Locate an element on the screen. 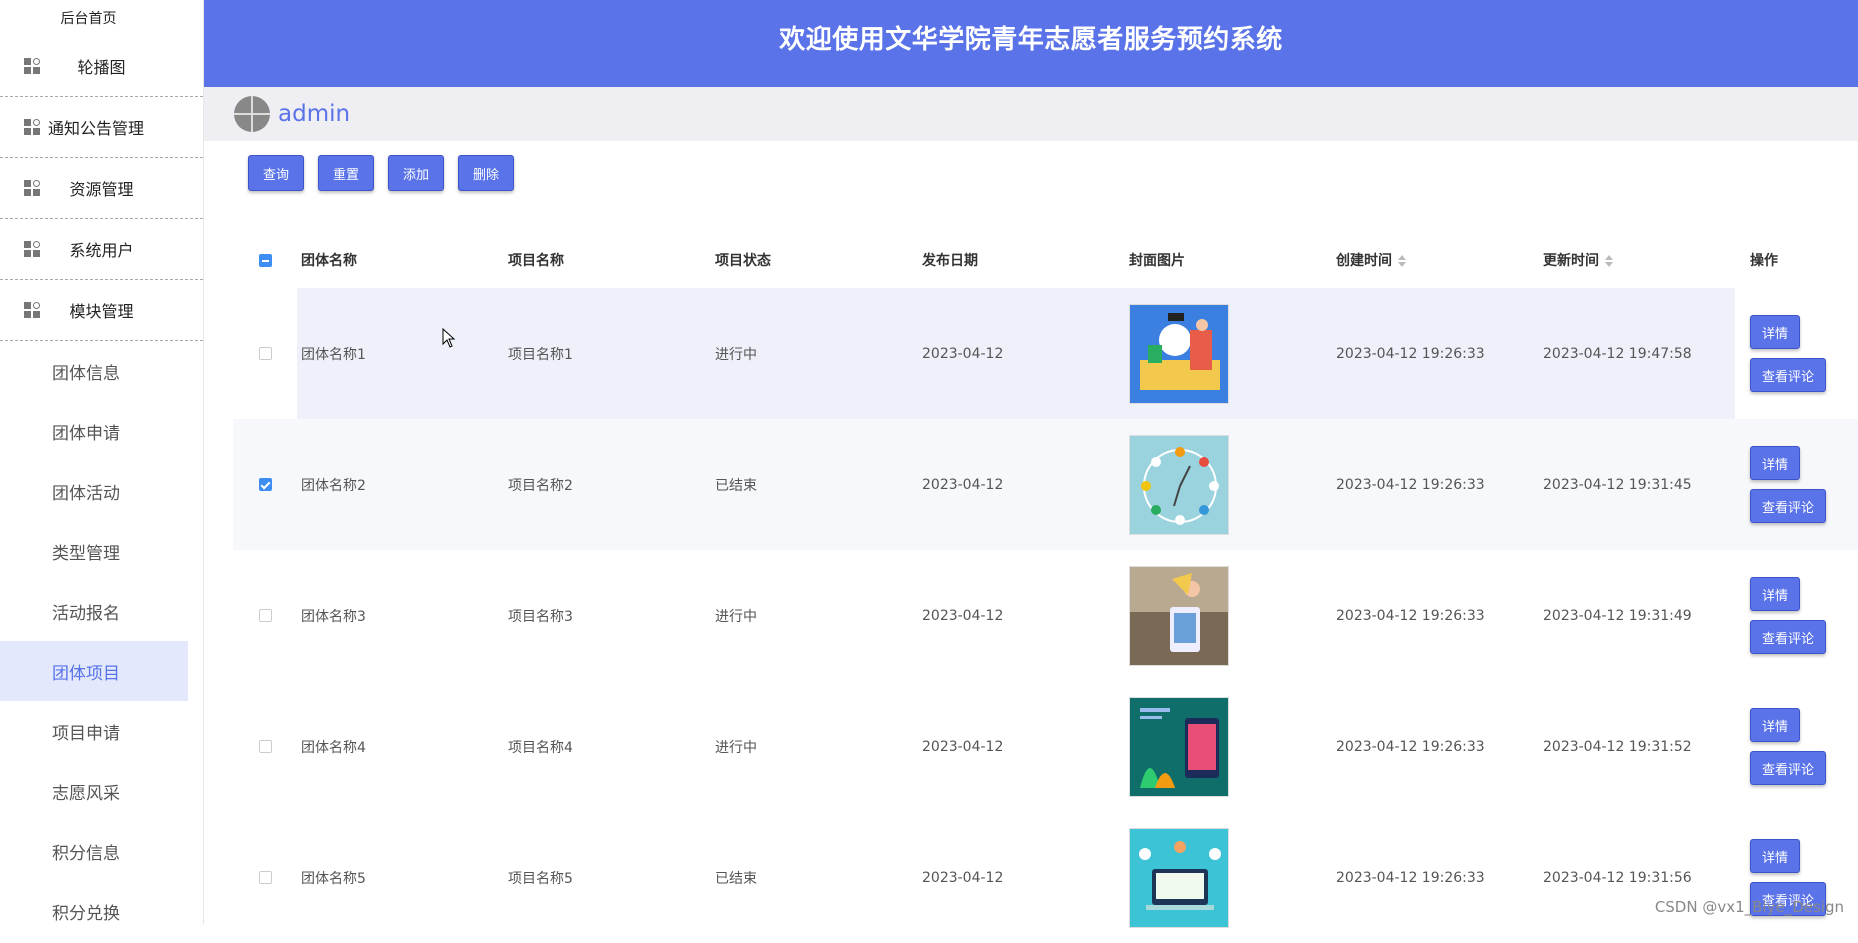 The image size is (1858, 943). column-header-sortable: 更新时间 is located at coordinates (1642, 260).